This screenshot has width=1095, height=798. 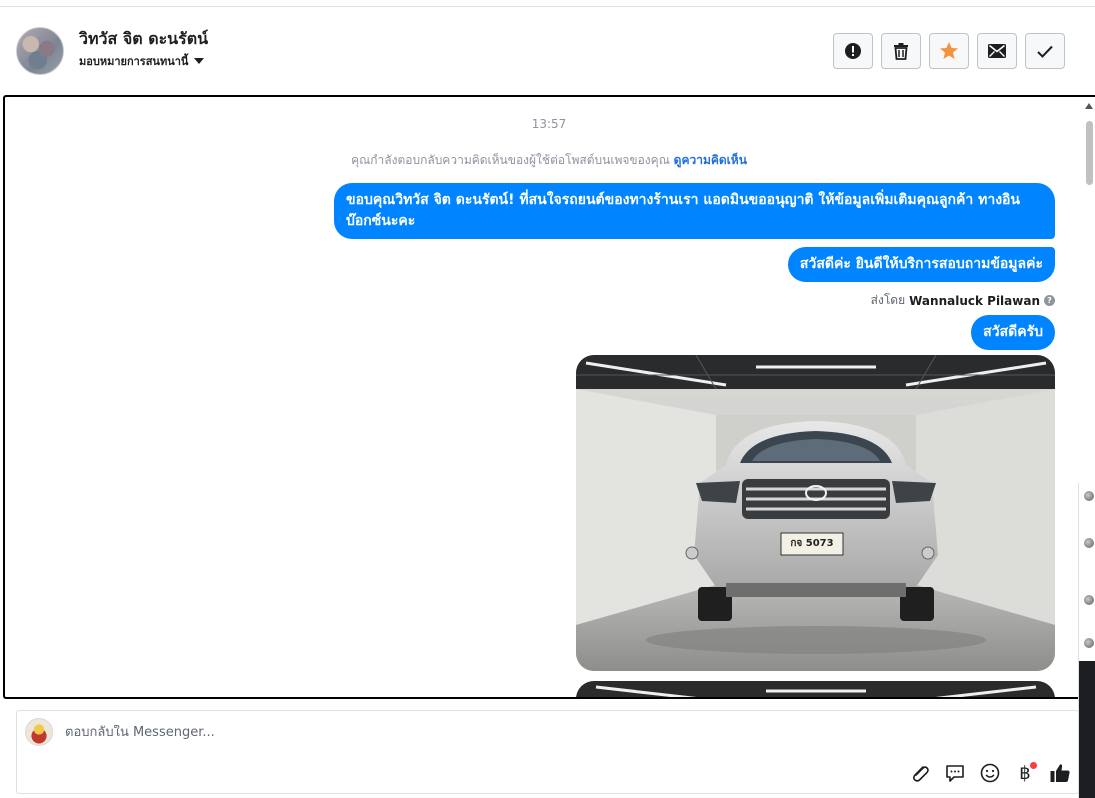 I want to click on mark-done-button, so click(x=1045, y=51).